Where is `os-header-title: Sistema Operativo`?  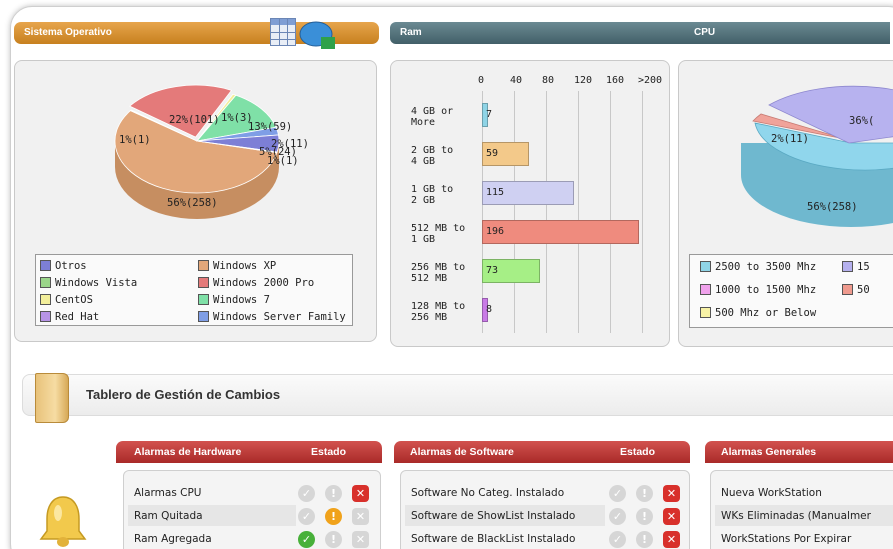 os-header-title: Sistema Operativo is located at coordinates (68, 32).